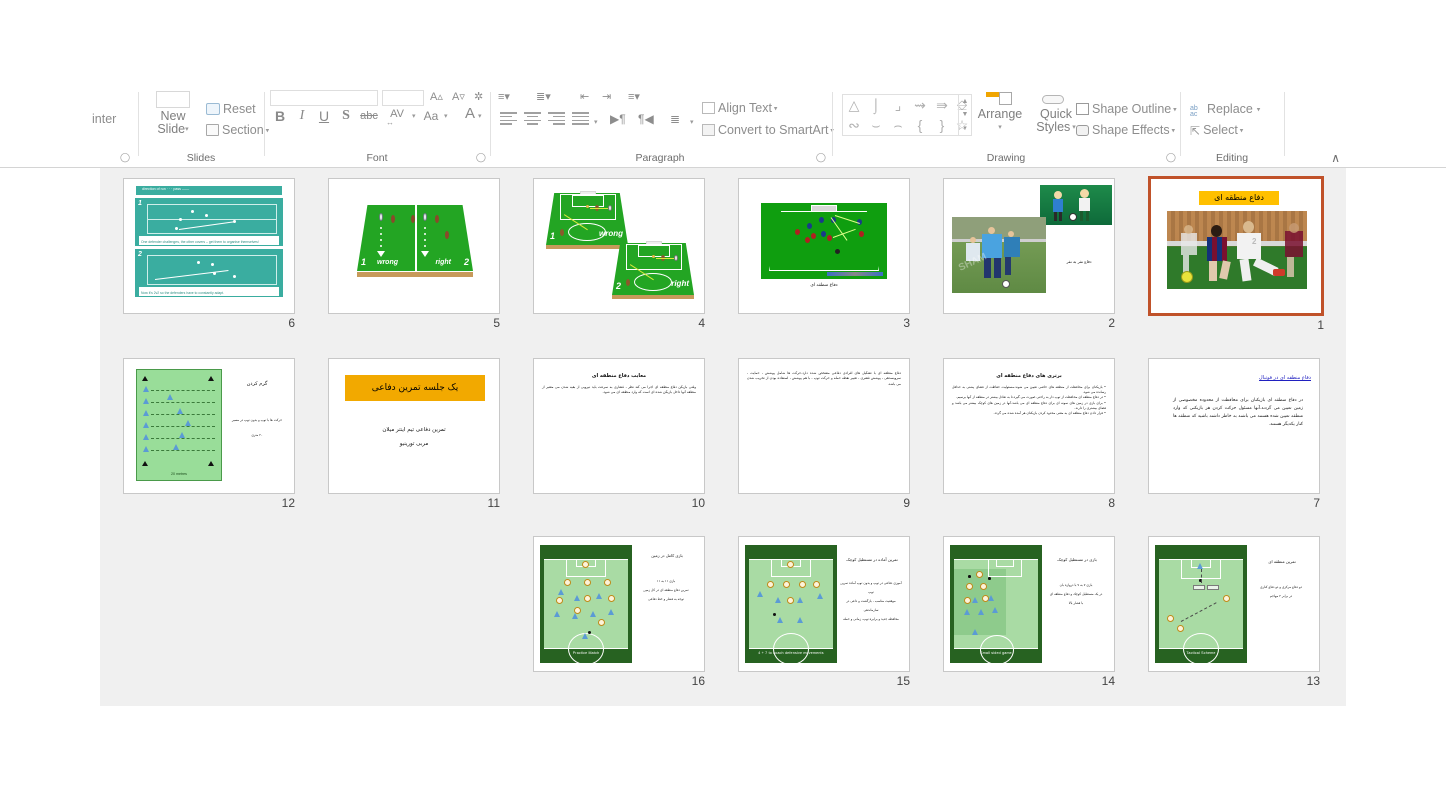 This screenshot has height=806, width=1446. I want to click on down-arrow-shape-icon: ⇛, so click(942, 105).